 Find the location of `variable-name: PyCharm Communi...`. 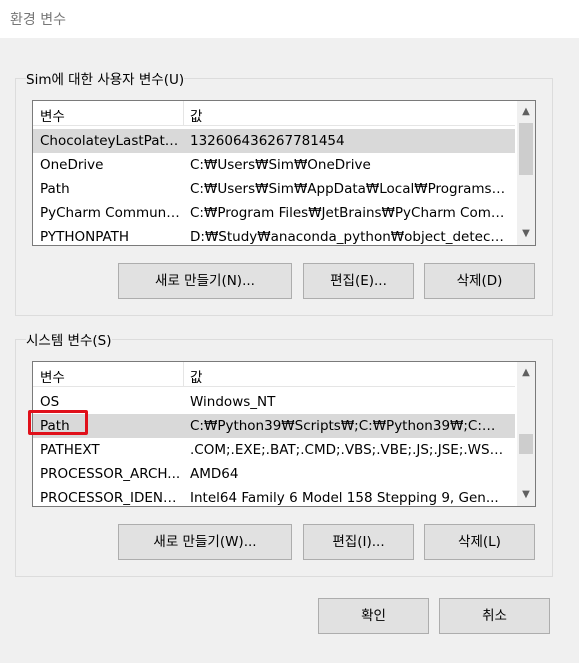

variable-name: PyCharm Communi... is located at coordinates (111, 213).